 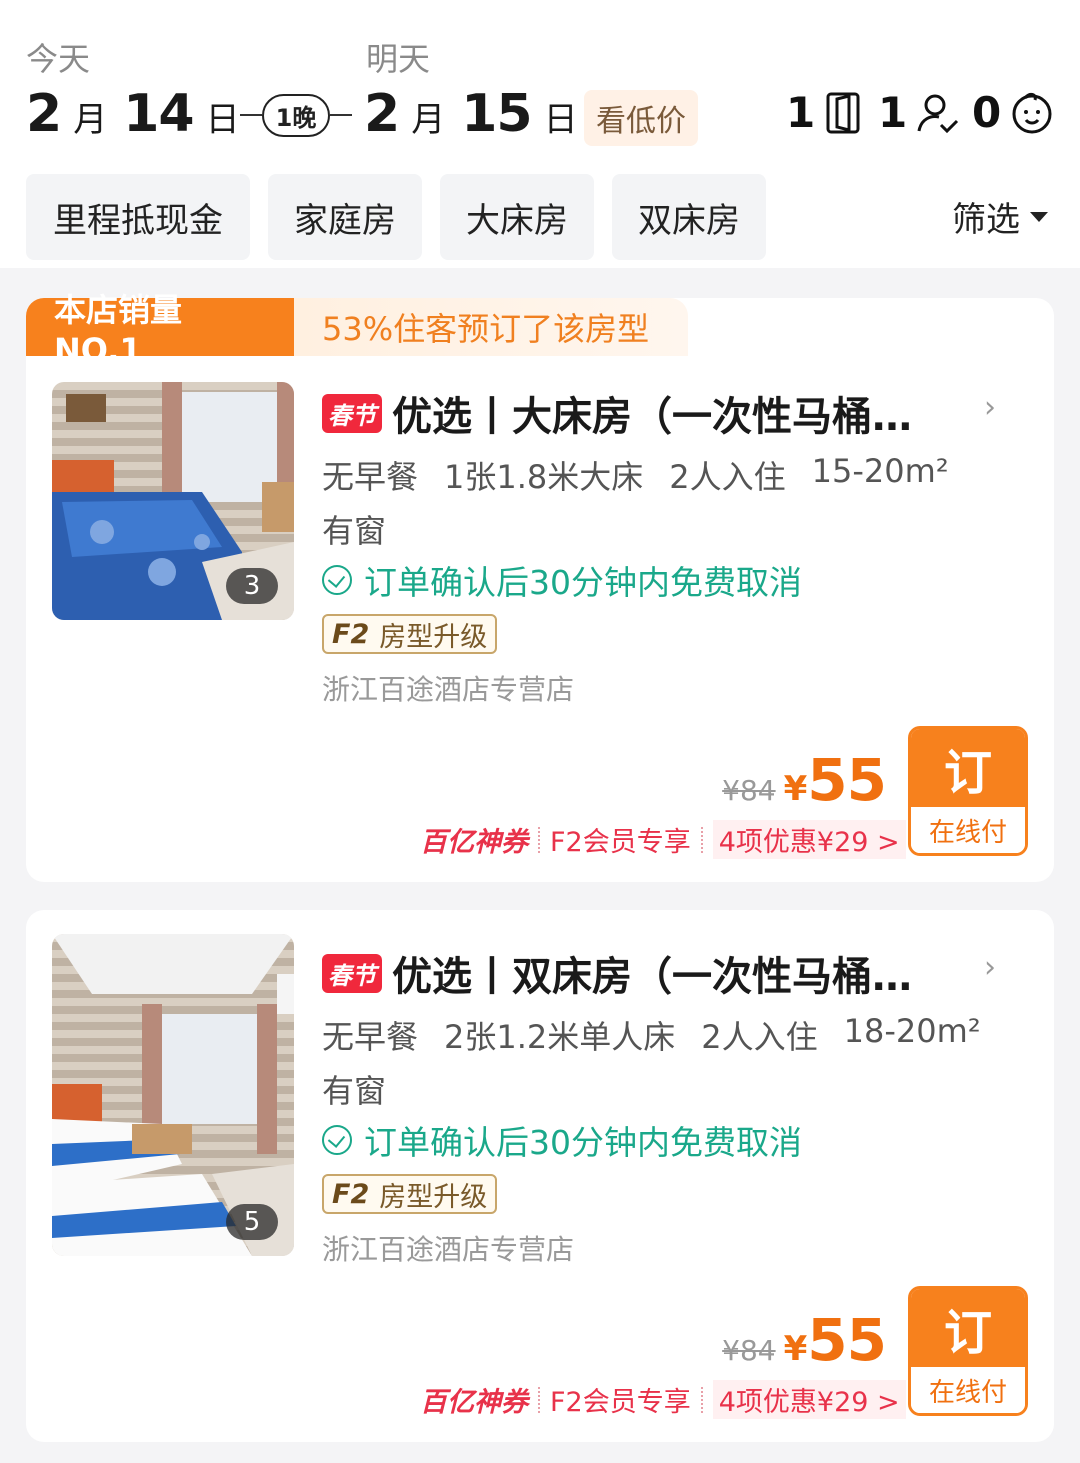 I want to click on filter-chips: 里程抵现金 家庭房 大床房 双床房, so click(x=396, y=217).